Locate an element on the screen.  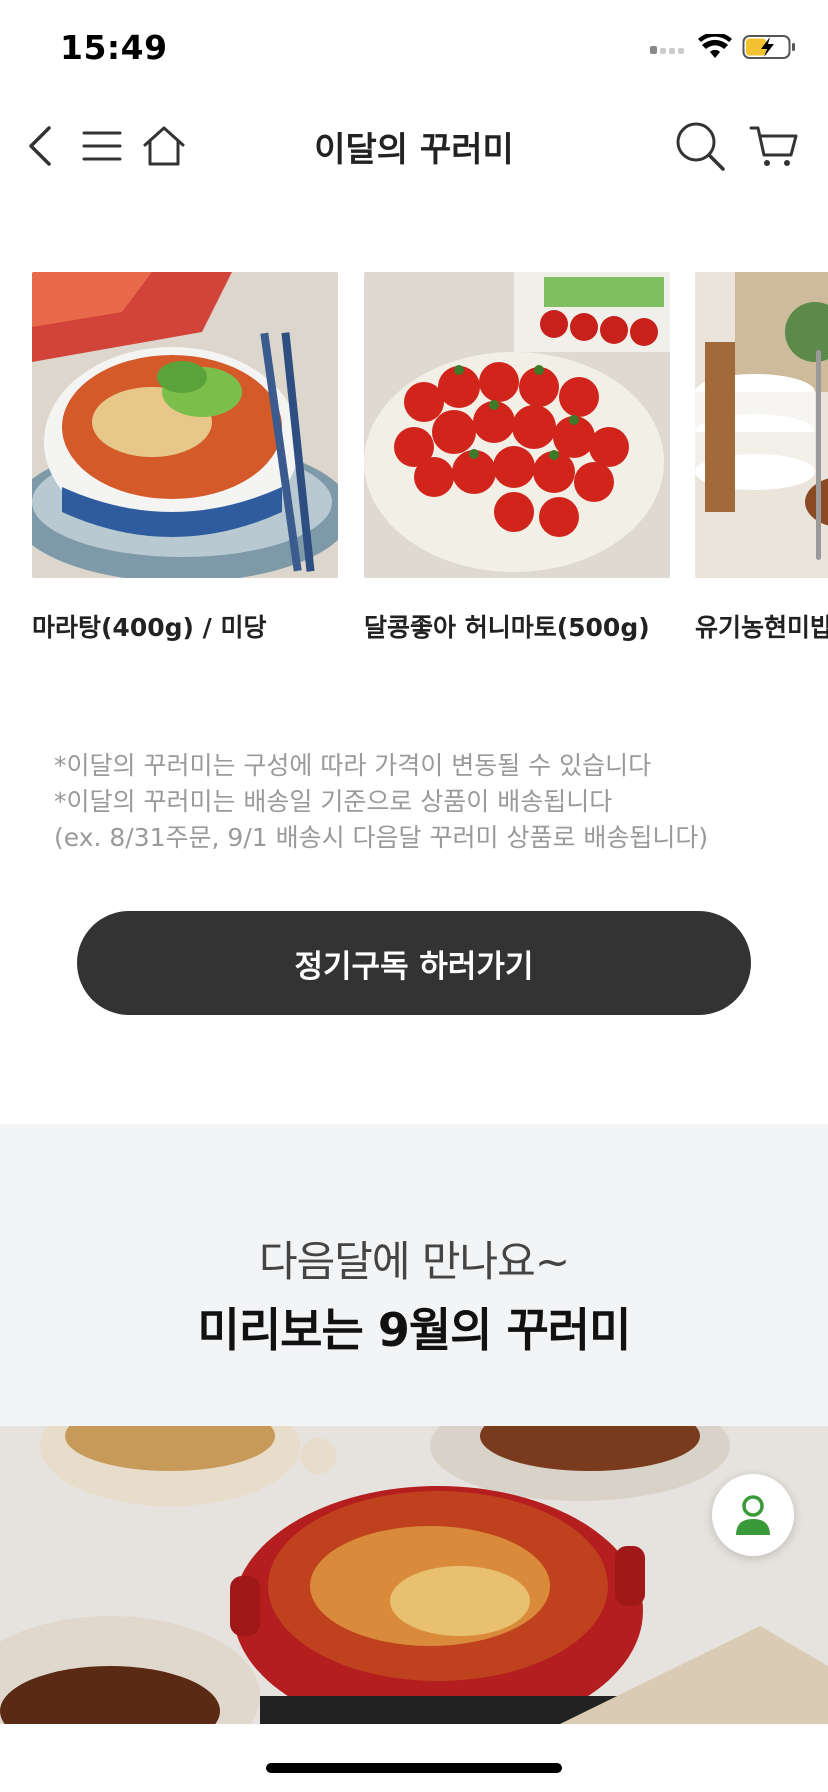
notice-line: (ex. 8/31주문, 9/1 배송시 다음달 꾸러미 상품로 배송됩니다) is located at coordinates (381, 837).